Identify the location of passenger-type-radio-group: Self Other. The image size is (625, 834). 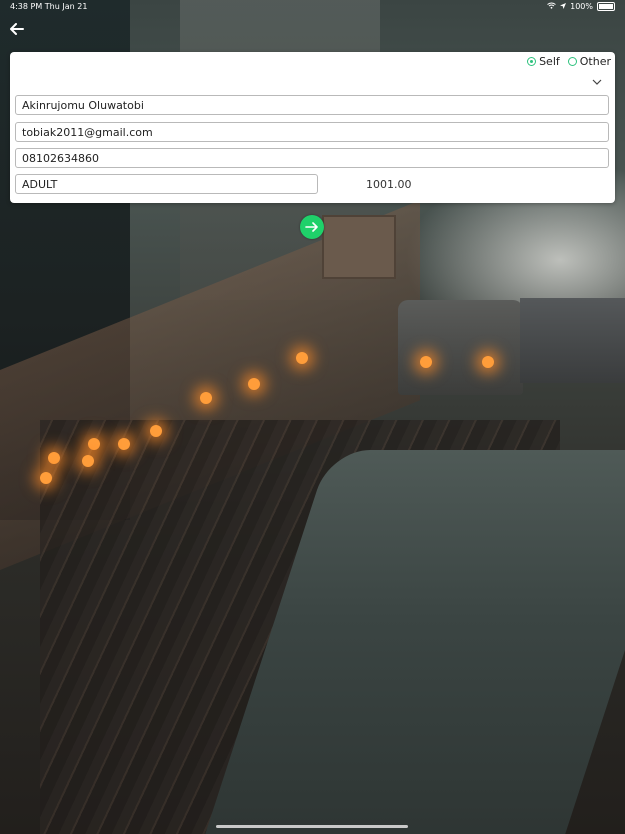
(569, 61).